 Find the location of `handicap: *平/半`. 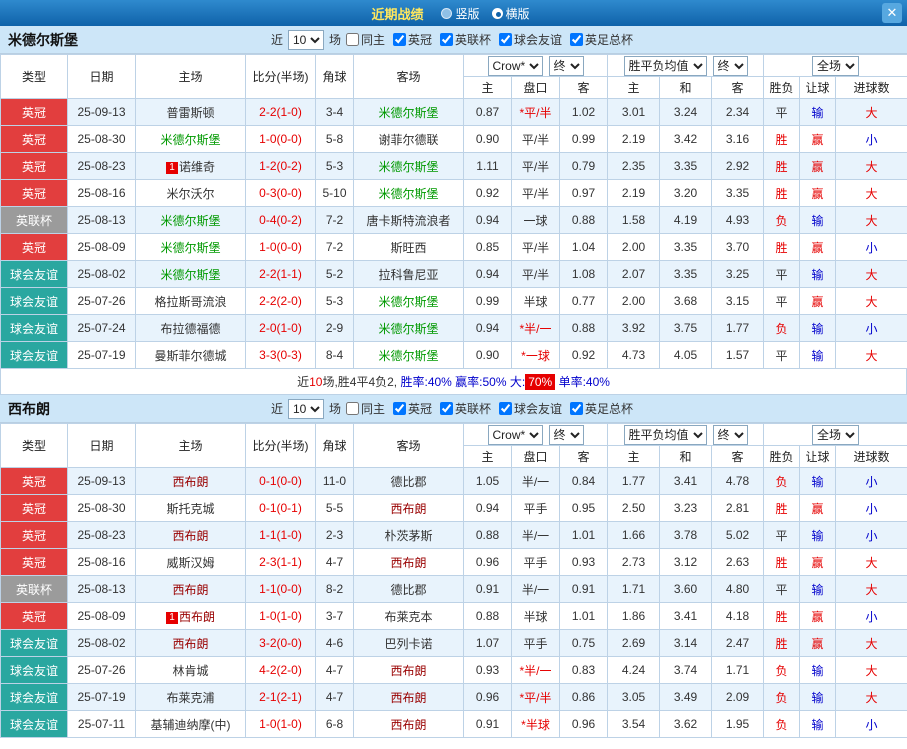

handicap: *平/半 is located at coordinates (535, 112).